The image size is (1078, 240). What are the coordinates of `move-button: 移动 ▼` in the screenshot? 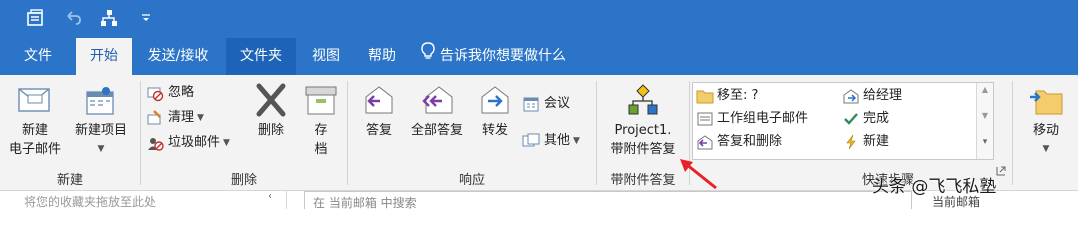 It's located at (1046, 121).